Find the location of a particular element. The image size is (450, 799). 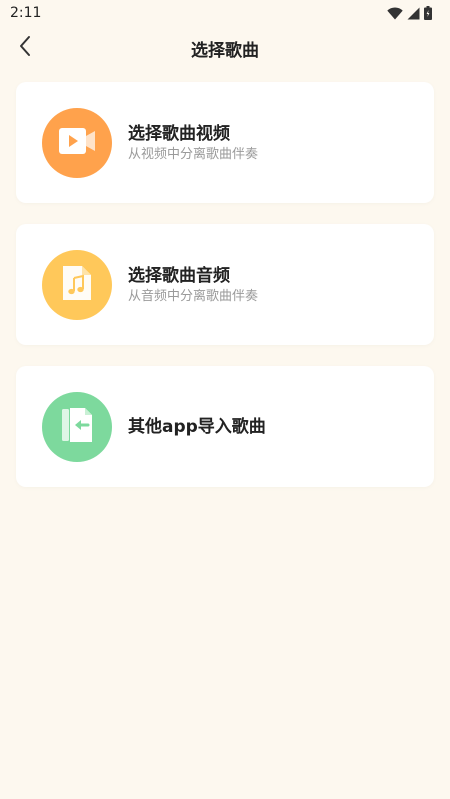

import-from-app-text: 其他app导入歌曲 is located at coordinates (197, 427).